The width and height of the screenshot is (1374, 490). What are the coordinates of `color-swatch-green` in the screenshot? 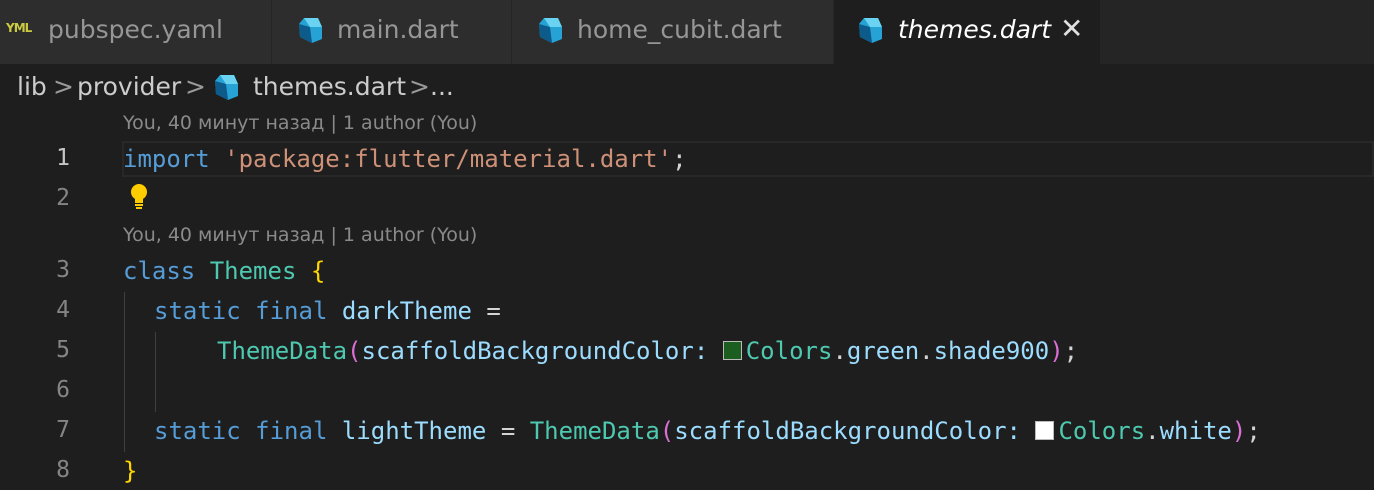 It's located at (732, 350).